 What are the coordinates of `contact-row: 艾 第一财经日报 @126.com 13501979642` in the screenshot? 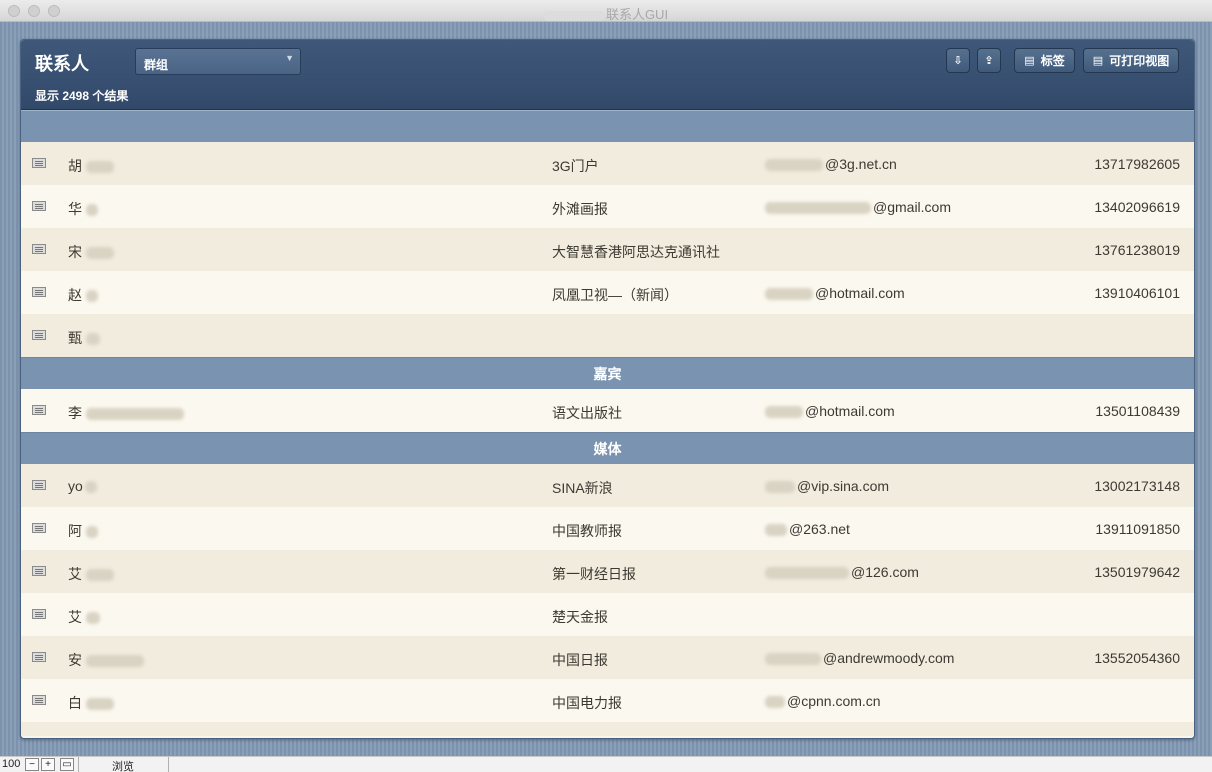 It's located at (607, 571).